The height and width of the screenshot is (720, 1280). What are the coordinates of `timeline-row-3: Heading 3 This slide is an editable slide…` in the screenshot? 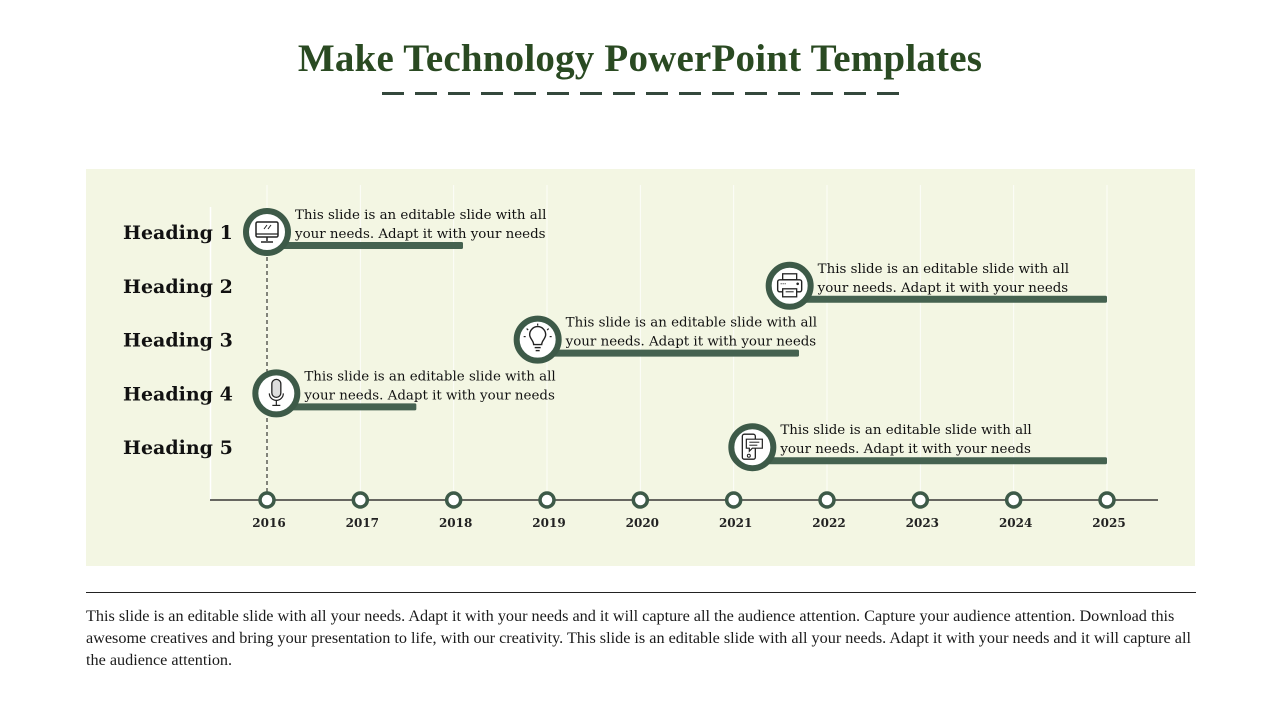 It's located at (470, 339).